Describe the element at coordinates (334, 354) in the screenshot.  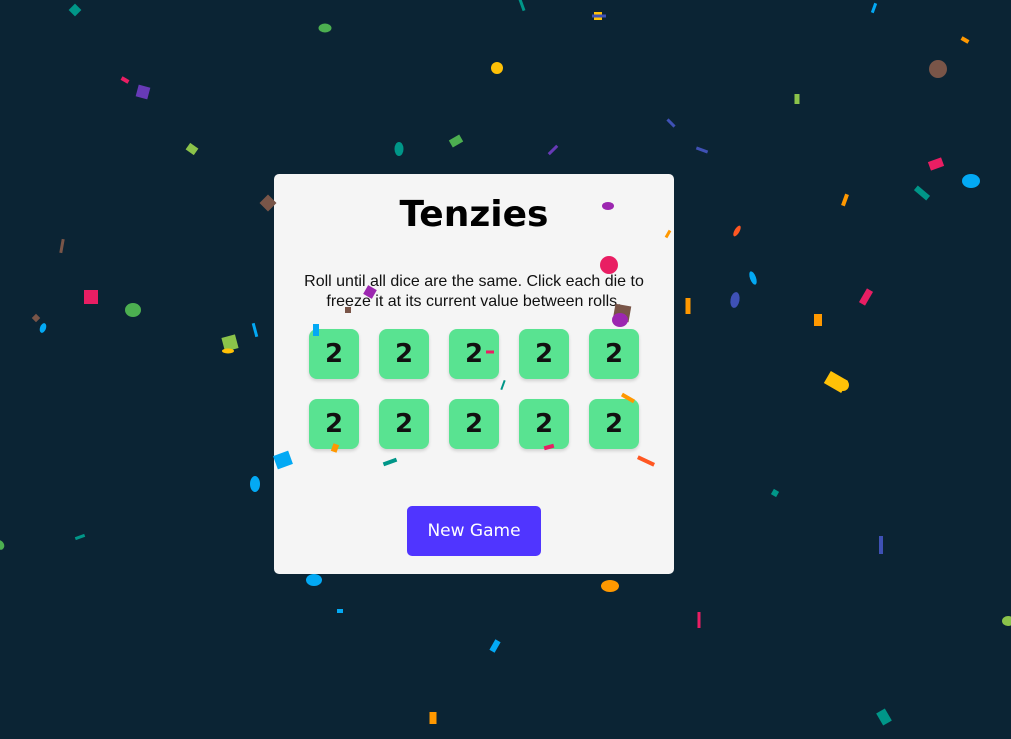
I see `die-1: 2` at that location.